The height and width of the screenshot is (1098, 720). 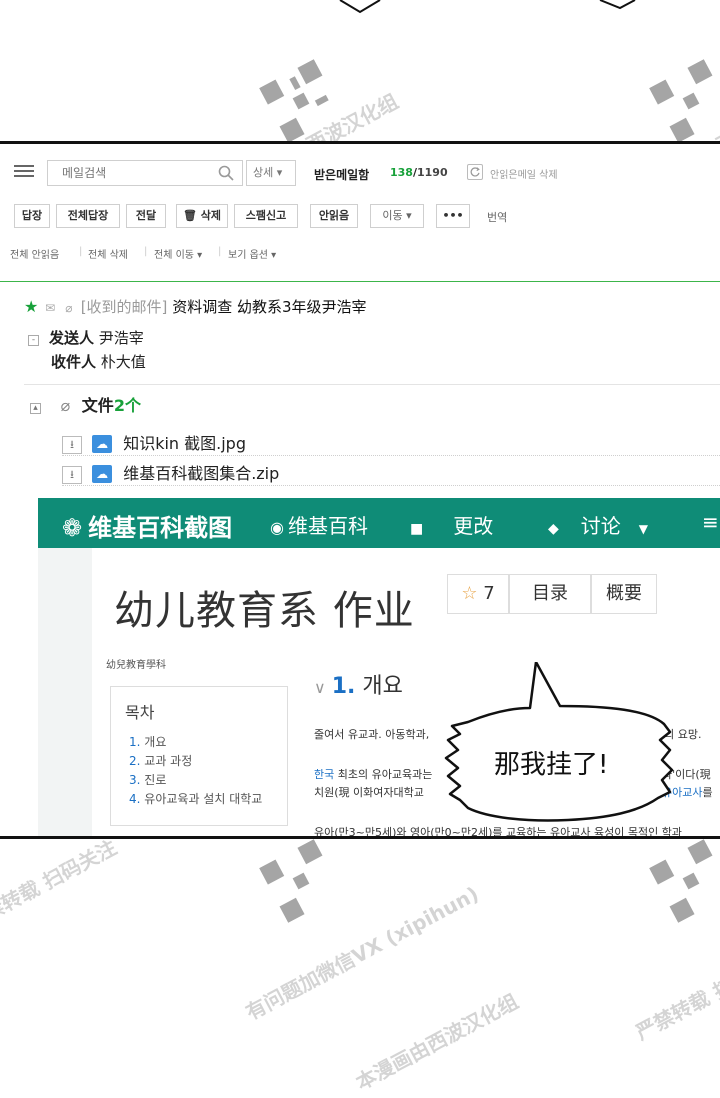 I want to click on wiki-nav-discuss: ◆ 讨论 ▼, so click(x=598, y=524).